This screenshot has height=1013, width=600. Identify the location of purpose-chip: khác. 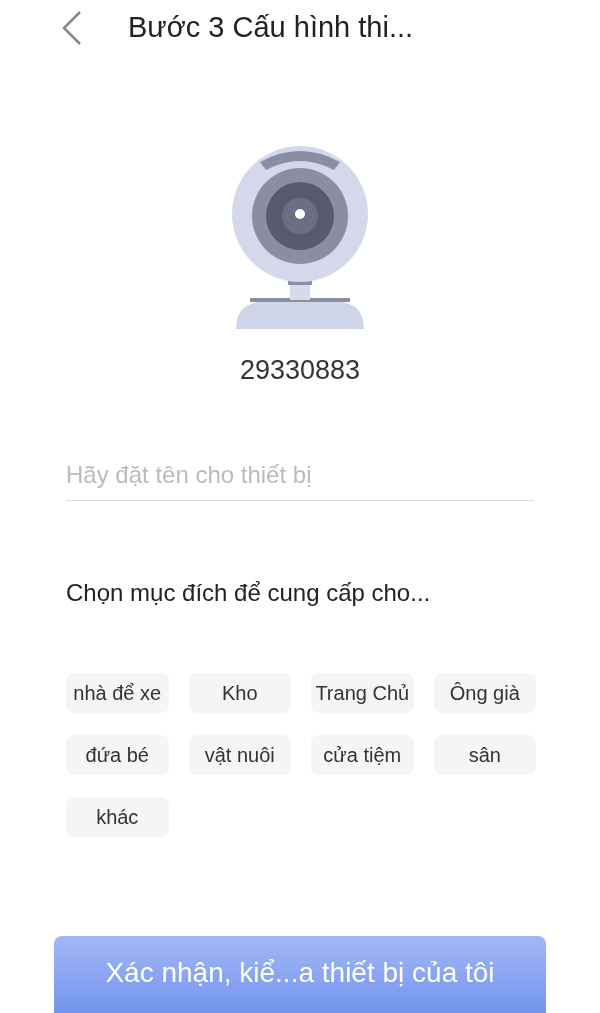
(117, 816).